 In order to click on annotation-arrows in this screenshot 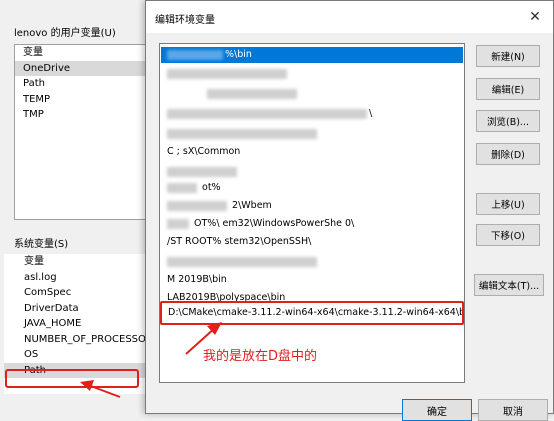, I will do `click(151, 360)`.